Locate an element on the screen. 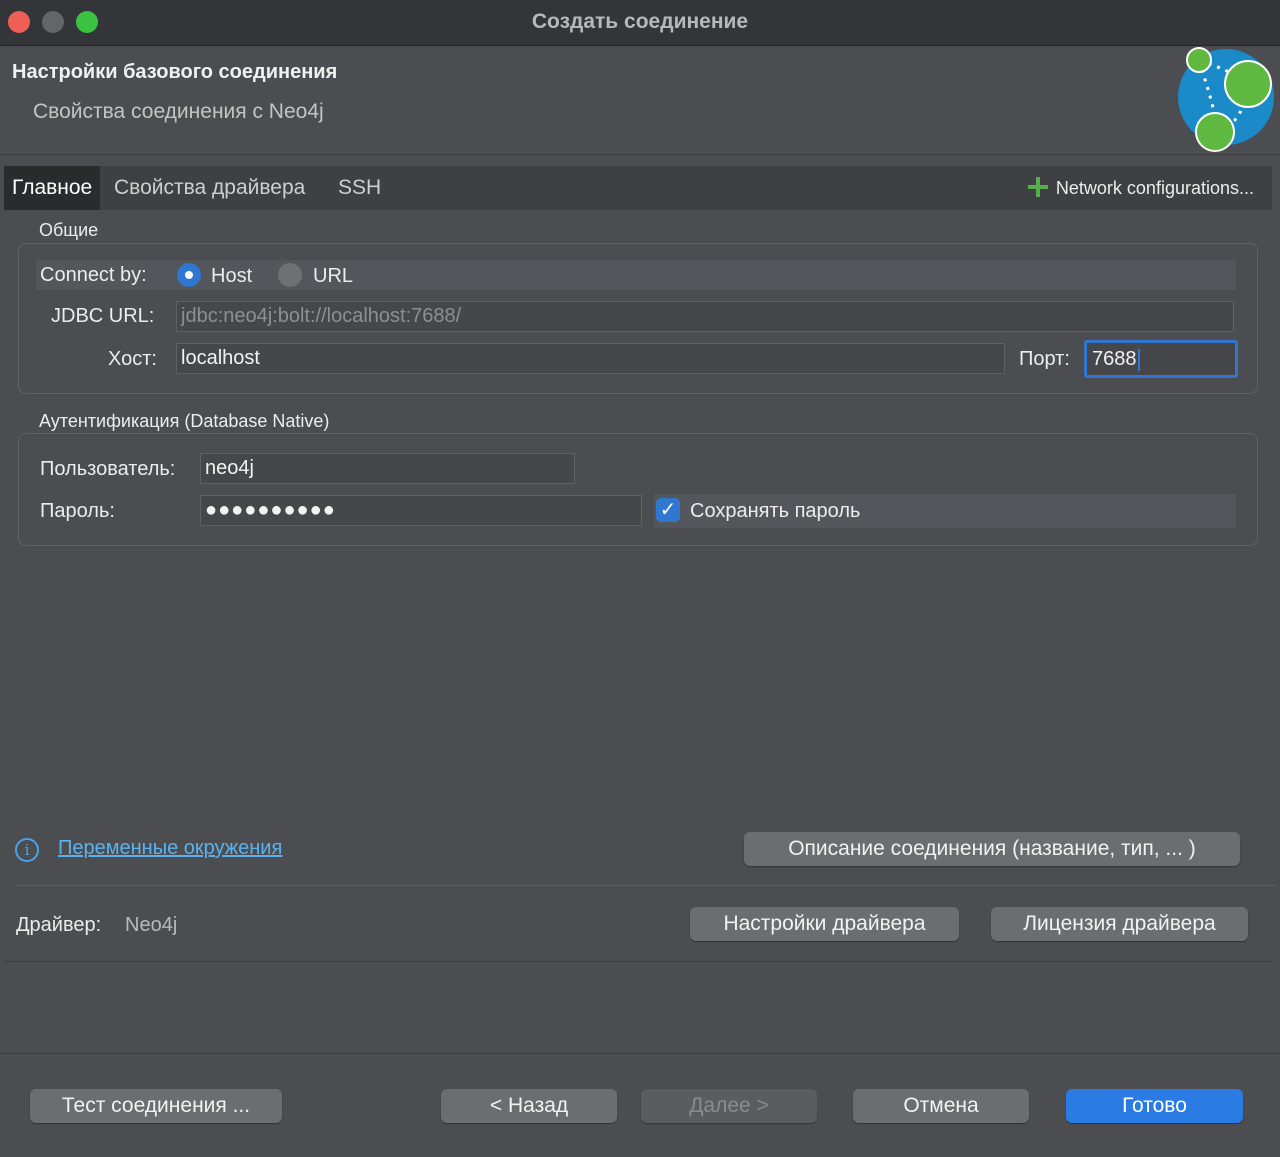 Image resolution: width=1280 pixels, height=1157 pixels. password-label: Пароль: is located at coordinates (77, 511).